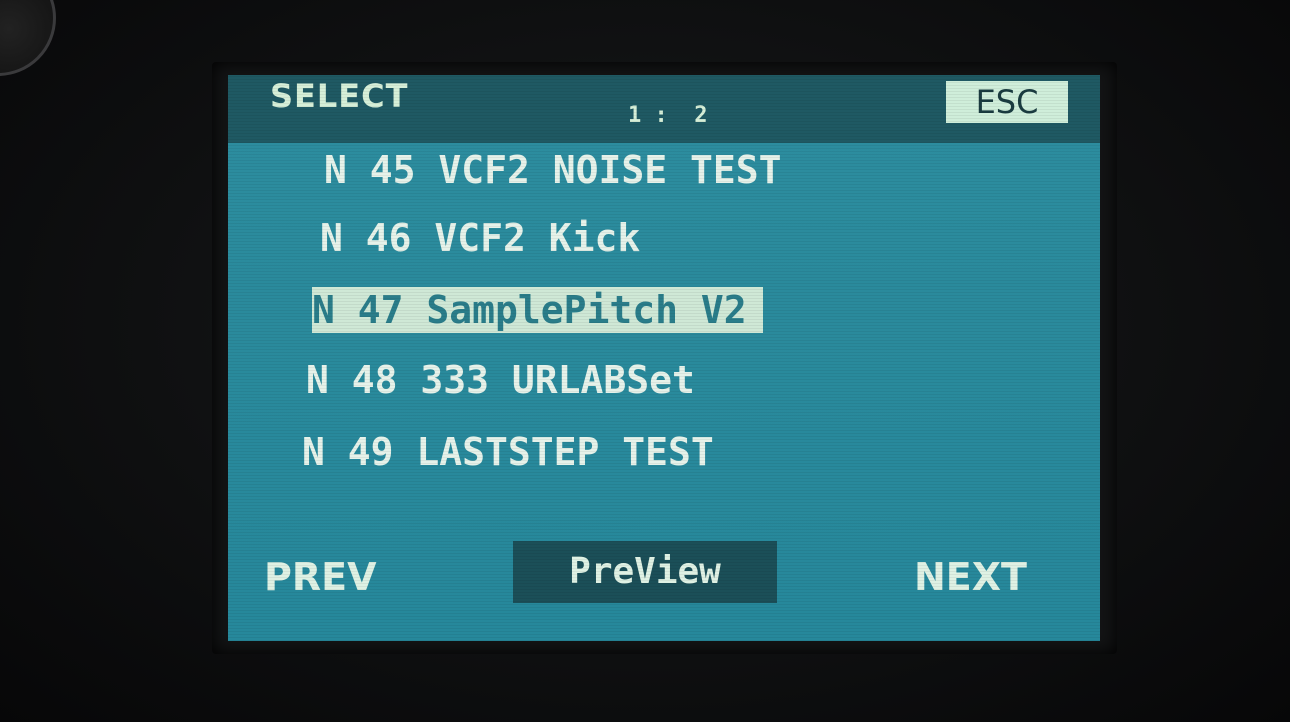 Image resolution: width=1290 pixels, height=722 pixels. Describe the element at coordinates (320, 577) in the screenshot. I see `prev-button: PREV` at that location.